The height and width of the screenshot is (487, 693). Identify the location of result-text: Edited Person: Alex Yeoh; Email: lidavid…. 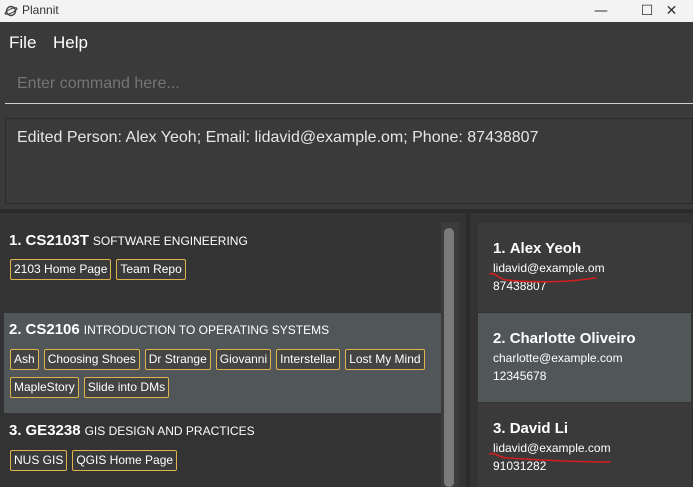
(278, 137).